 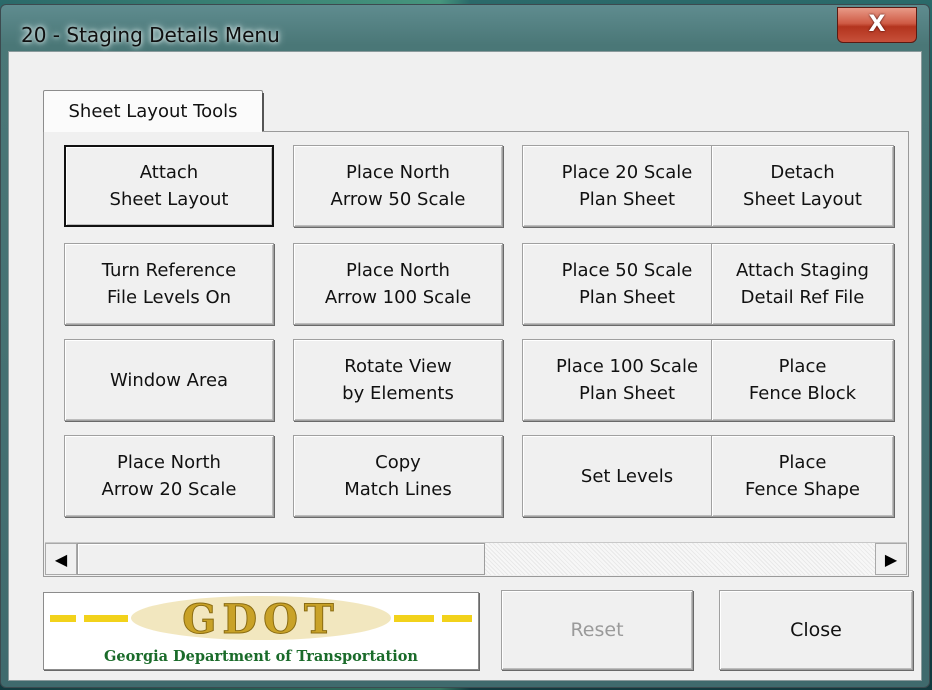 I want to click on horizontal-scrollbar: ◀ ▶, so click(x=476, y=558).